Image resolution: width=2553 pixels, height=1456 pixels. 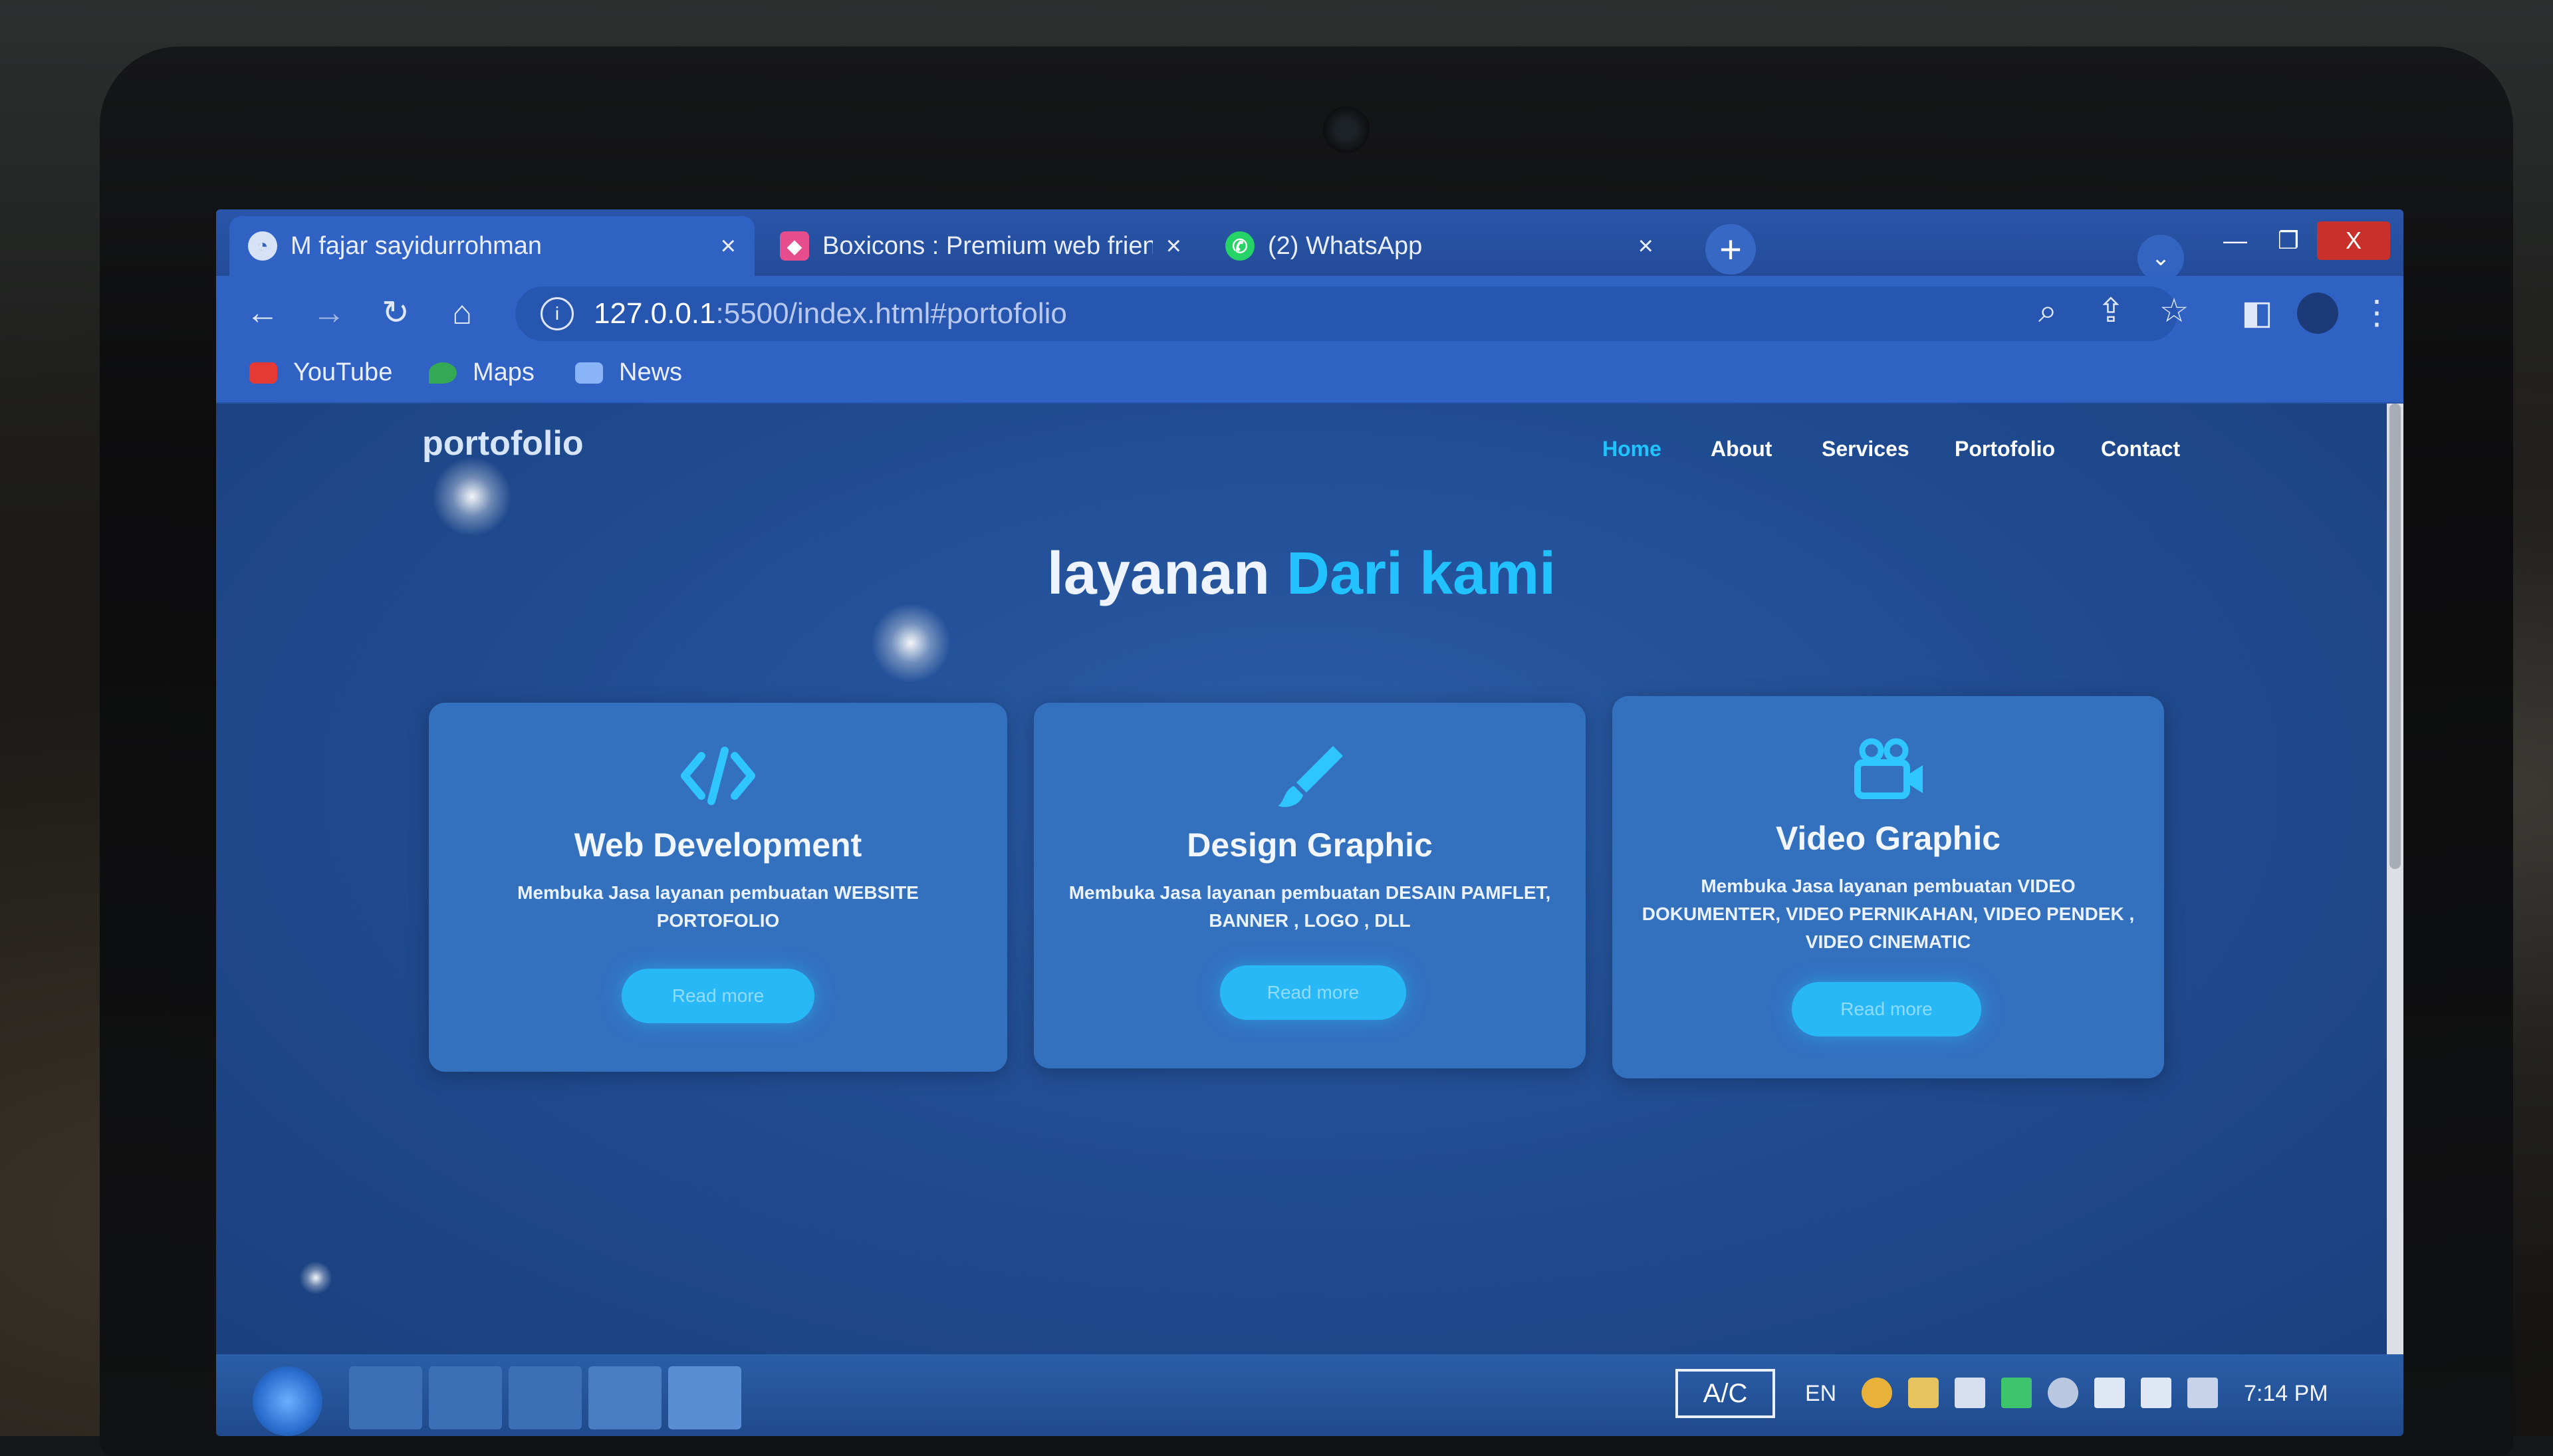 I want to click on tab-boxicons: ◆ Boxicons : Premium web friendly ×, so click(x=980, y=246).